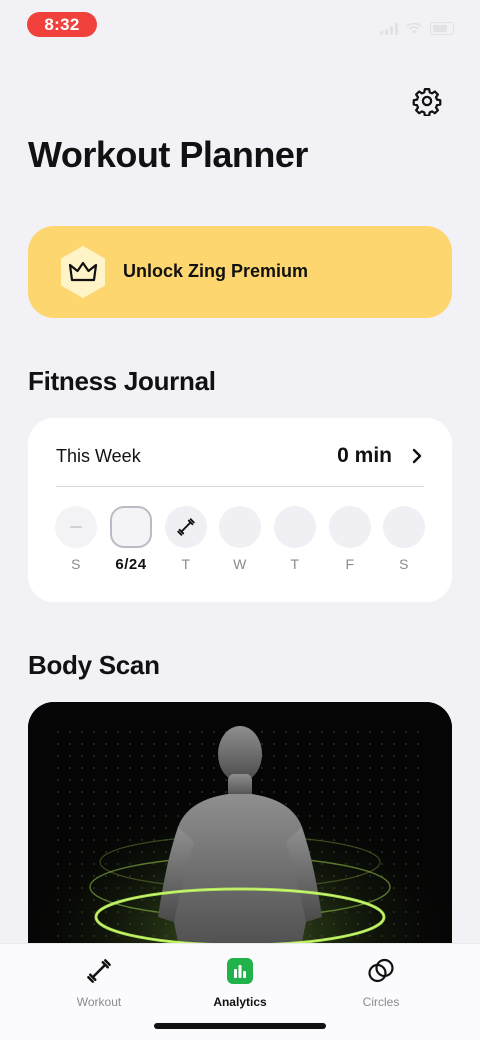  I want to click on day-label: F, so click(350, 564).